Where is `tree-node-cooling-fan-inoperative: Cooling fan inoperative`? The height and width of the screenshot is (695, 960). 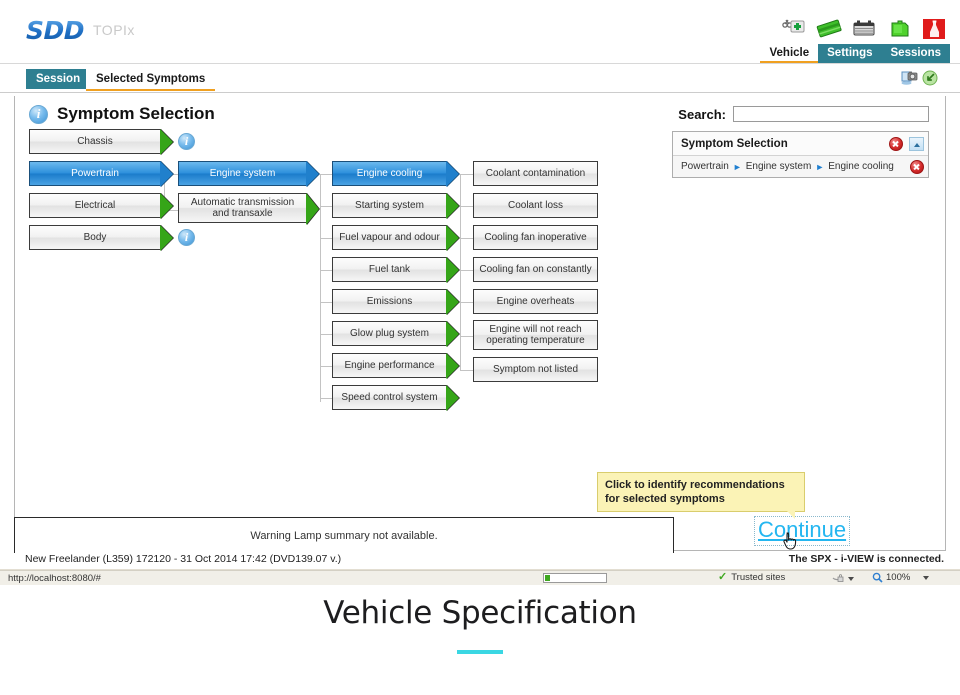
tree-node-cooling-fan-inoperative: Cooling fan inoperative is located at coordinates (535, 237).